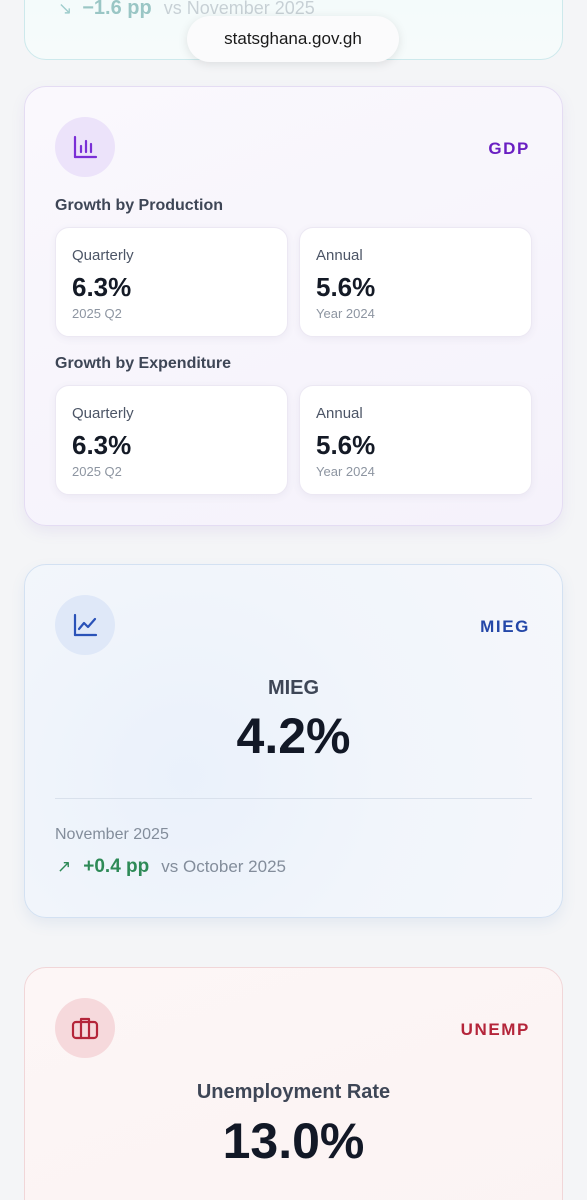 The width and height of the screenshot is (587, 1200). Describe the element at coordinates (293, 688) in the screenshot. I see `indicator-label: MIEG` at that location.